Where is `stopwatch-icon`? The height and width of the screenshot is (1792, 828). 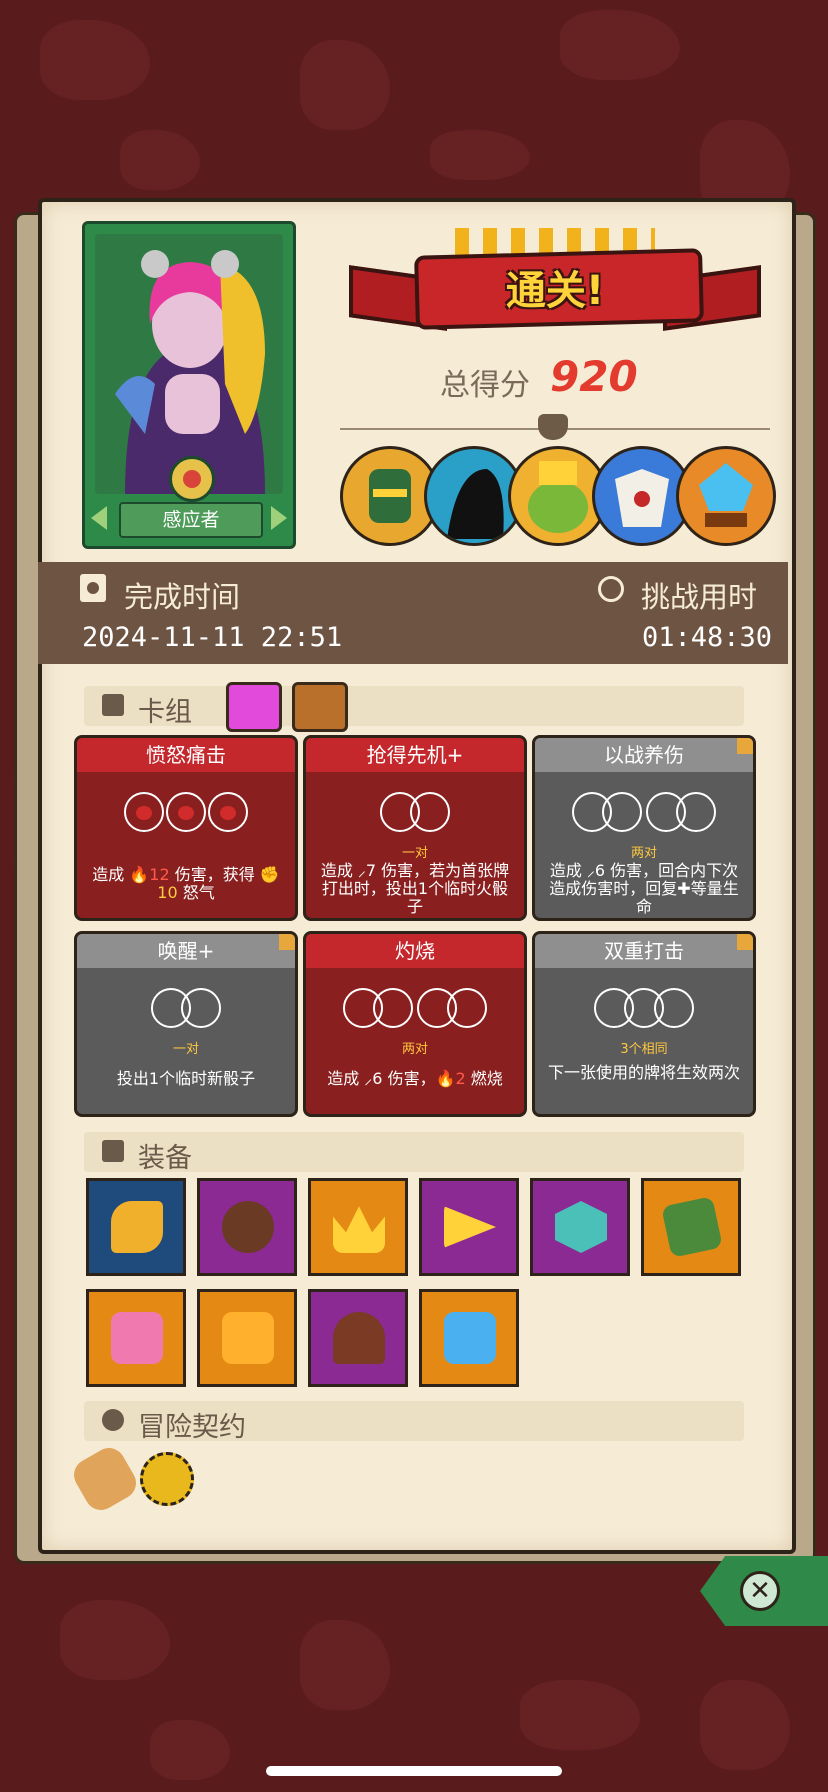 stopwatch-icon is located at coordinates (611, 589).